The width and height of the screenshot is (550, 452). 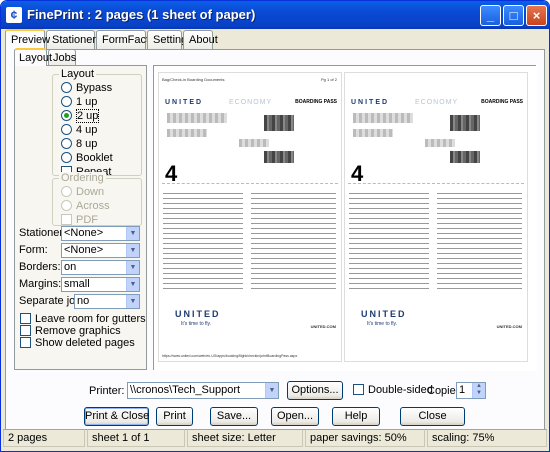 What do you see at coordinates (478, 390) in the screenshot?
I see `spinner-arrows-icon: ▲ ▼` at bounding box center [478, 390].